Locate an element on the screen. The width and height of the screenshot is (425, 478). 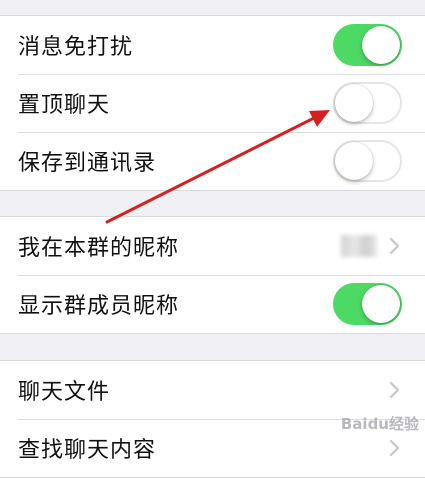
my-group-nickname-row: 我在本群的昵称 is located at coordinates (212, 246).